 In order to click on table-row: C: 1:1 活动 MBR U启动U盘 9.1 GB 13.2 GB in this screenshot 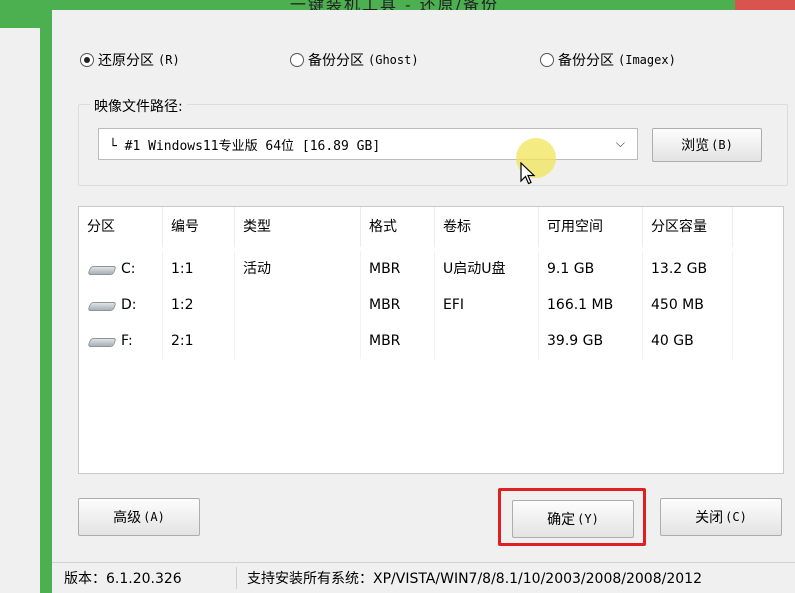, I will do `click(431, 269)`.